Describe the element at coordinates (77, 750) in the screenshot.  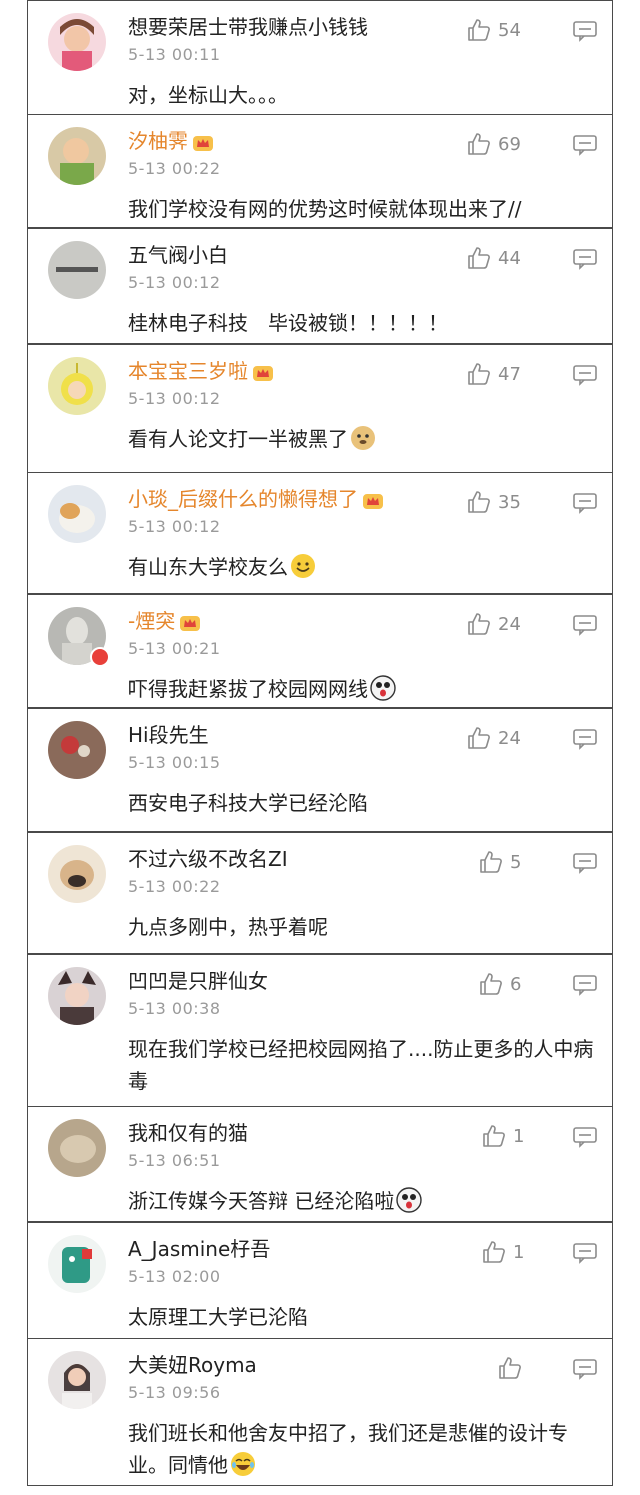
I see `flower-photo-avatar` at that location.